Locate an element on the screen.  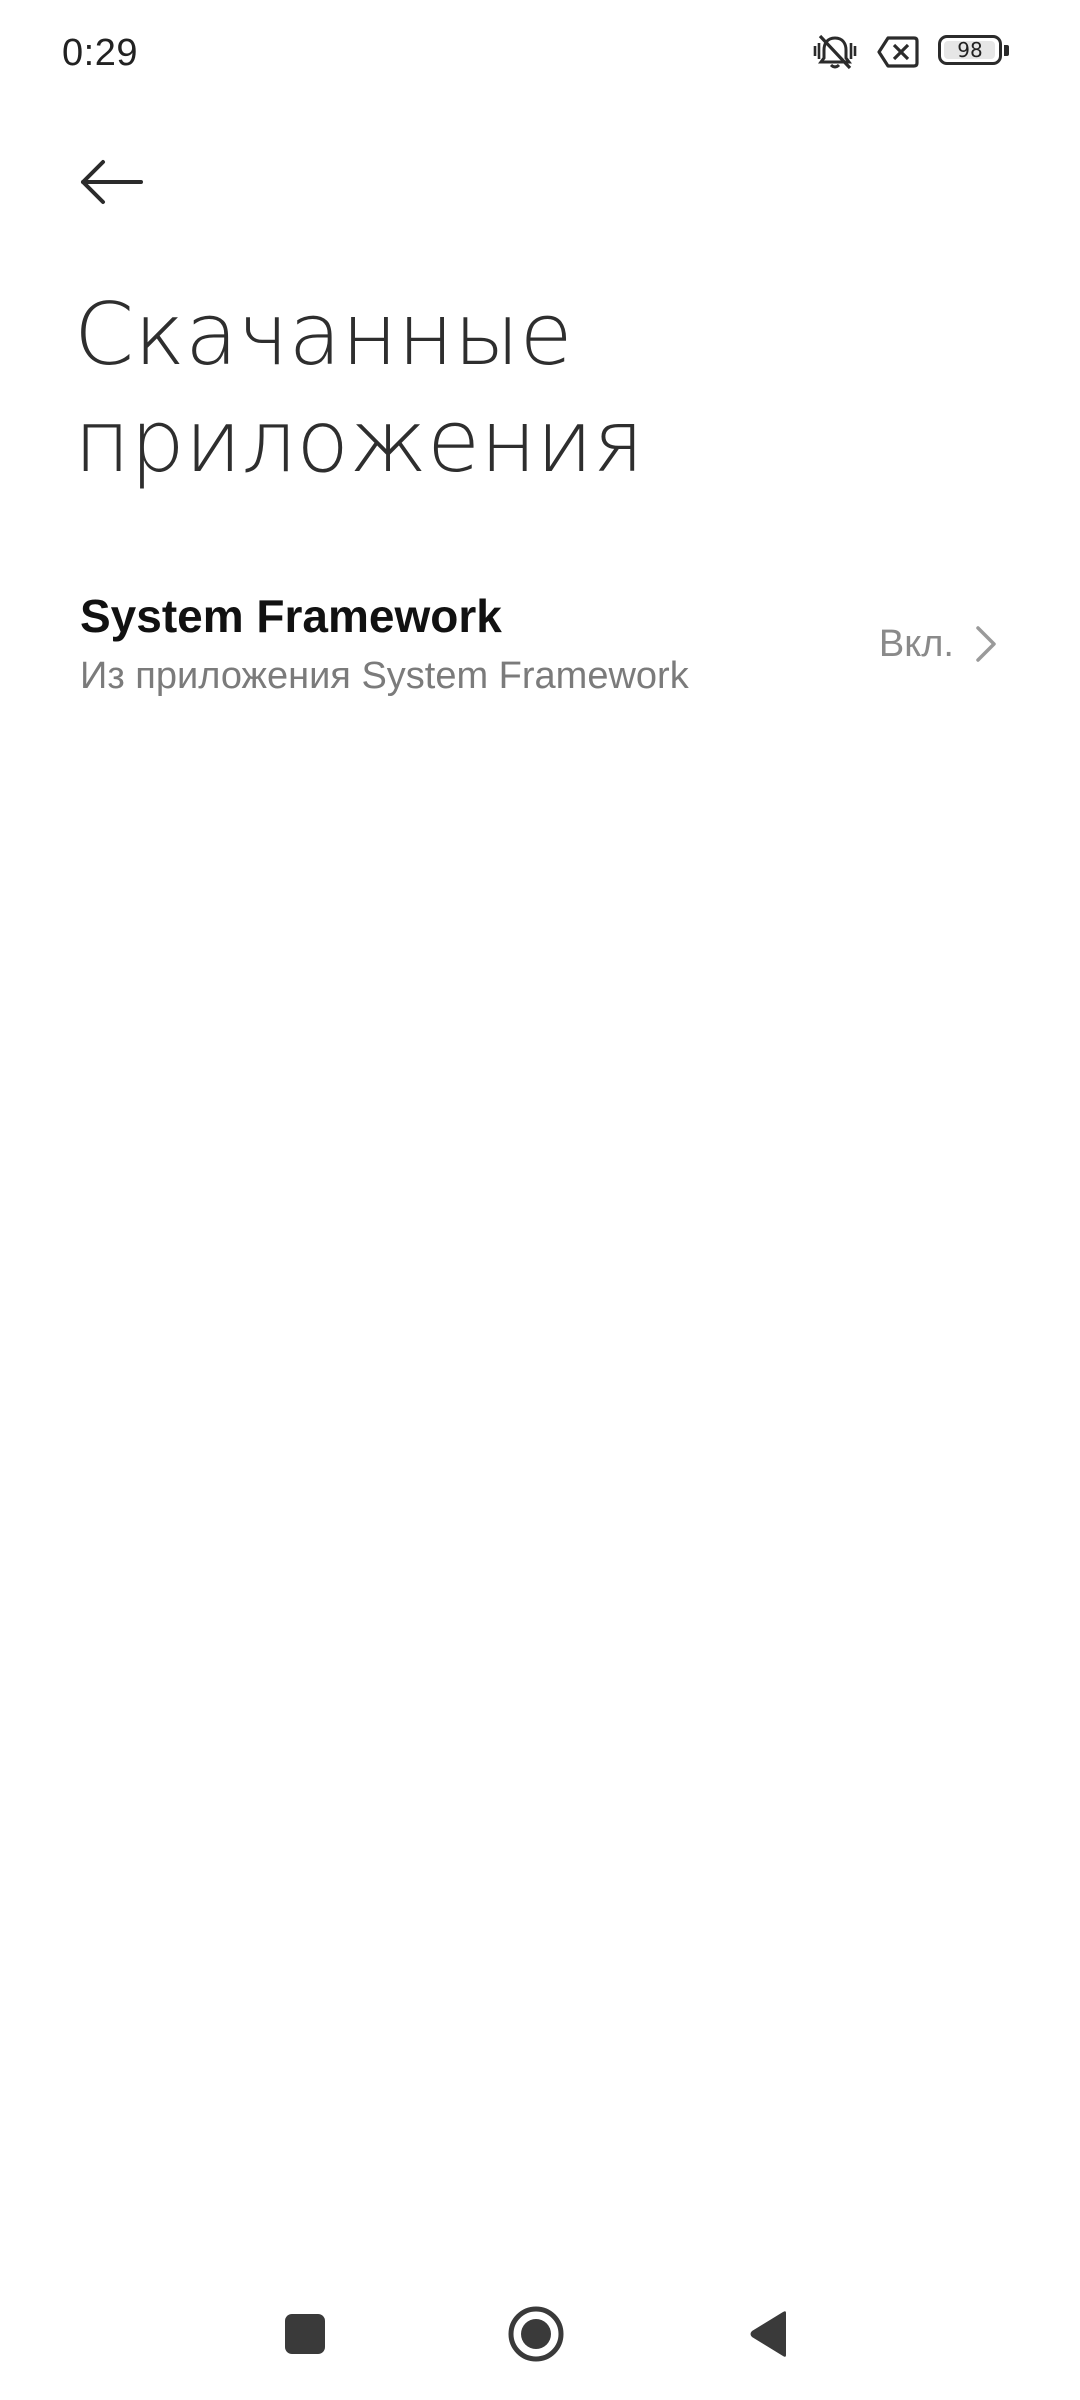
home-button is located at coordinates (536, 2334).